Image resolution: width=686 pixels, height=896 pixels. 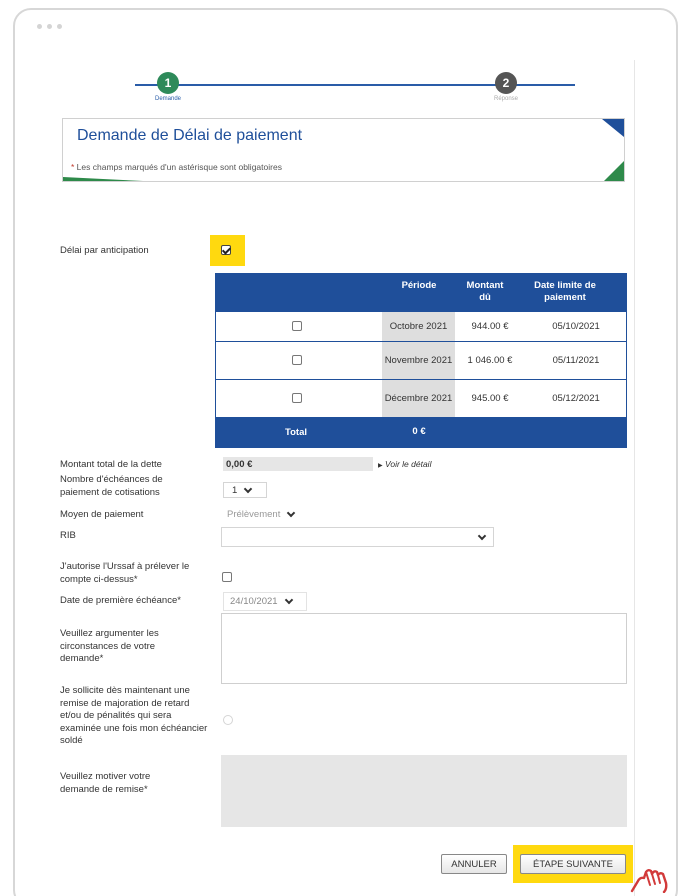 What do you see at coordinates (474, 864) in the screenshot?
I see `annuler-button: ANNULER` at bounding box center [474, 864].